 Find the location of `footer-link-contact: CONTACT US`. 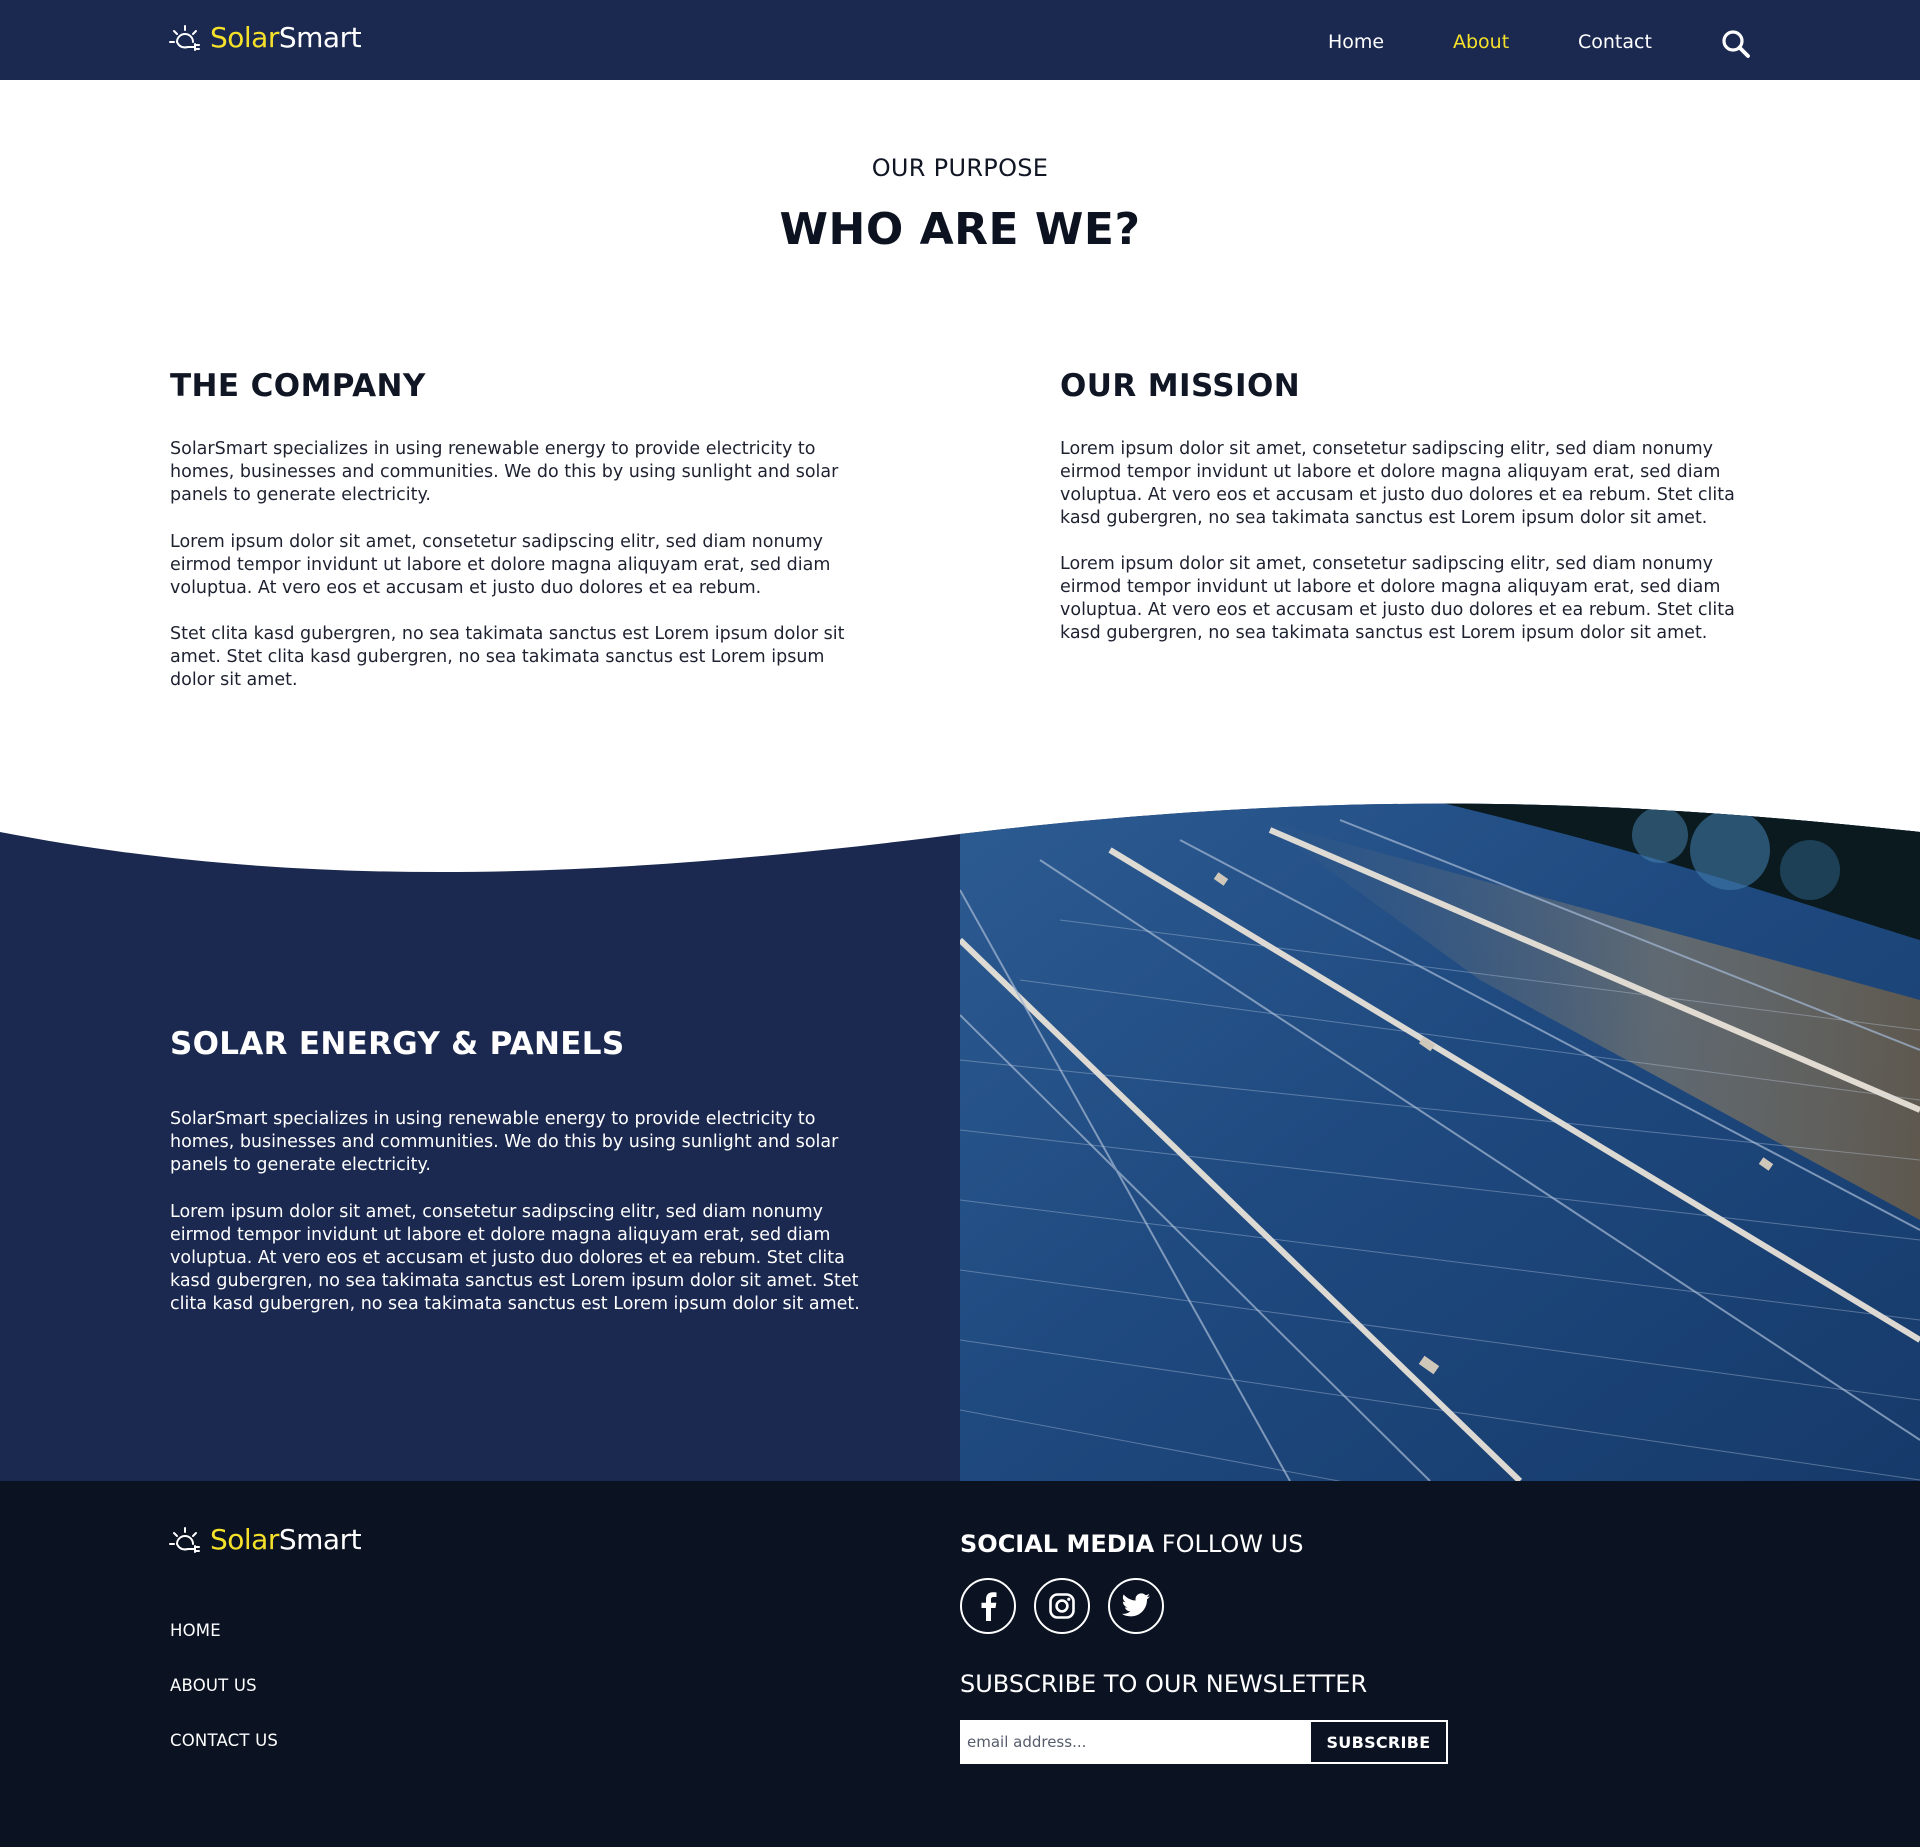

footer-link-contact: CONTACT US is located at coordinates (224, 1740).